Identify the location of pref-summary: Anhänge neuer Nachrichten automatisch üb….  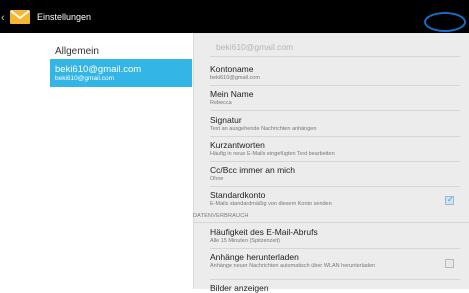
(293, 266).